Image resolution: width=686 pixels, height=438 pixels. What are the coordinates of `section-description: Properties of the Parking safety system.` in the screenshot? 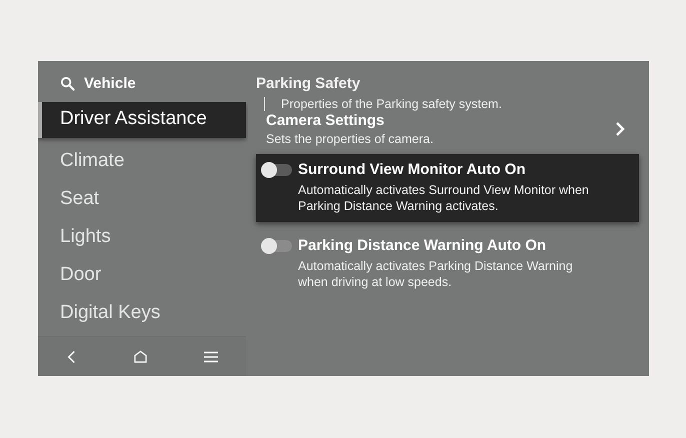 It's located at (451, 104).